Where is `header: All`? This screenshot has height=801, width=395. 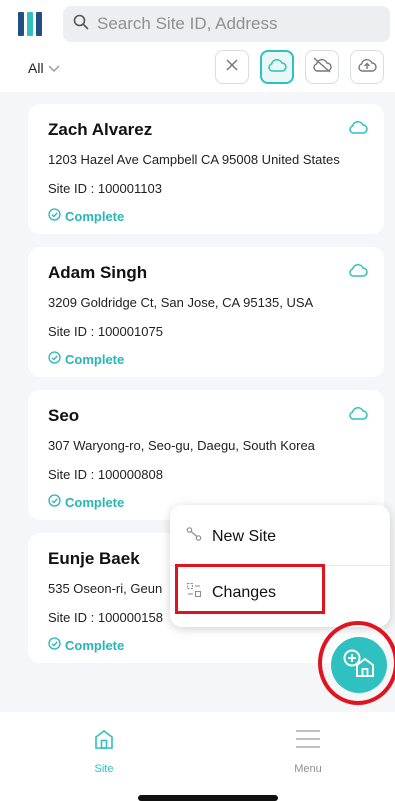 header: All is located at coordinates (197, 46).